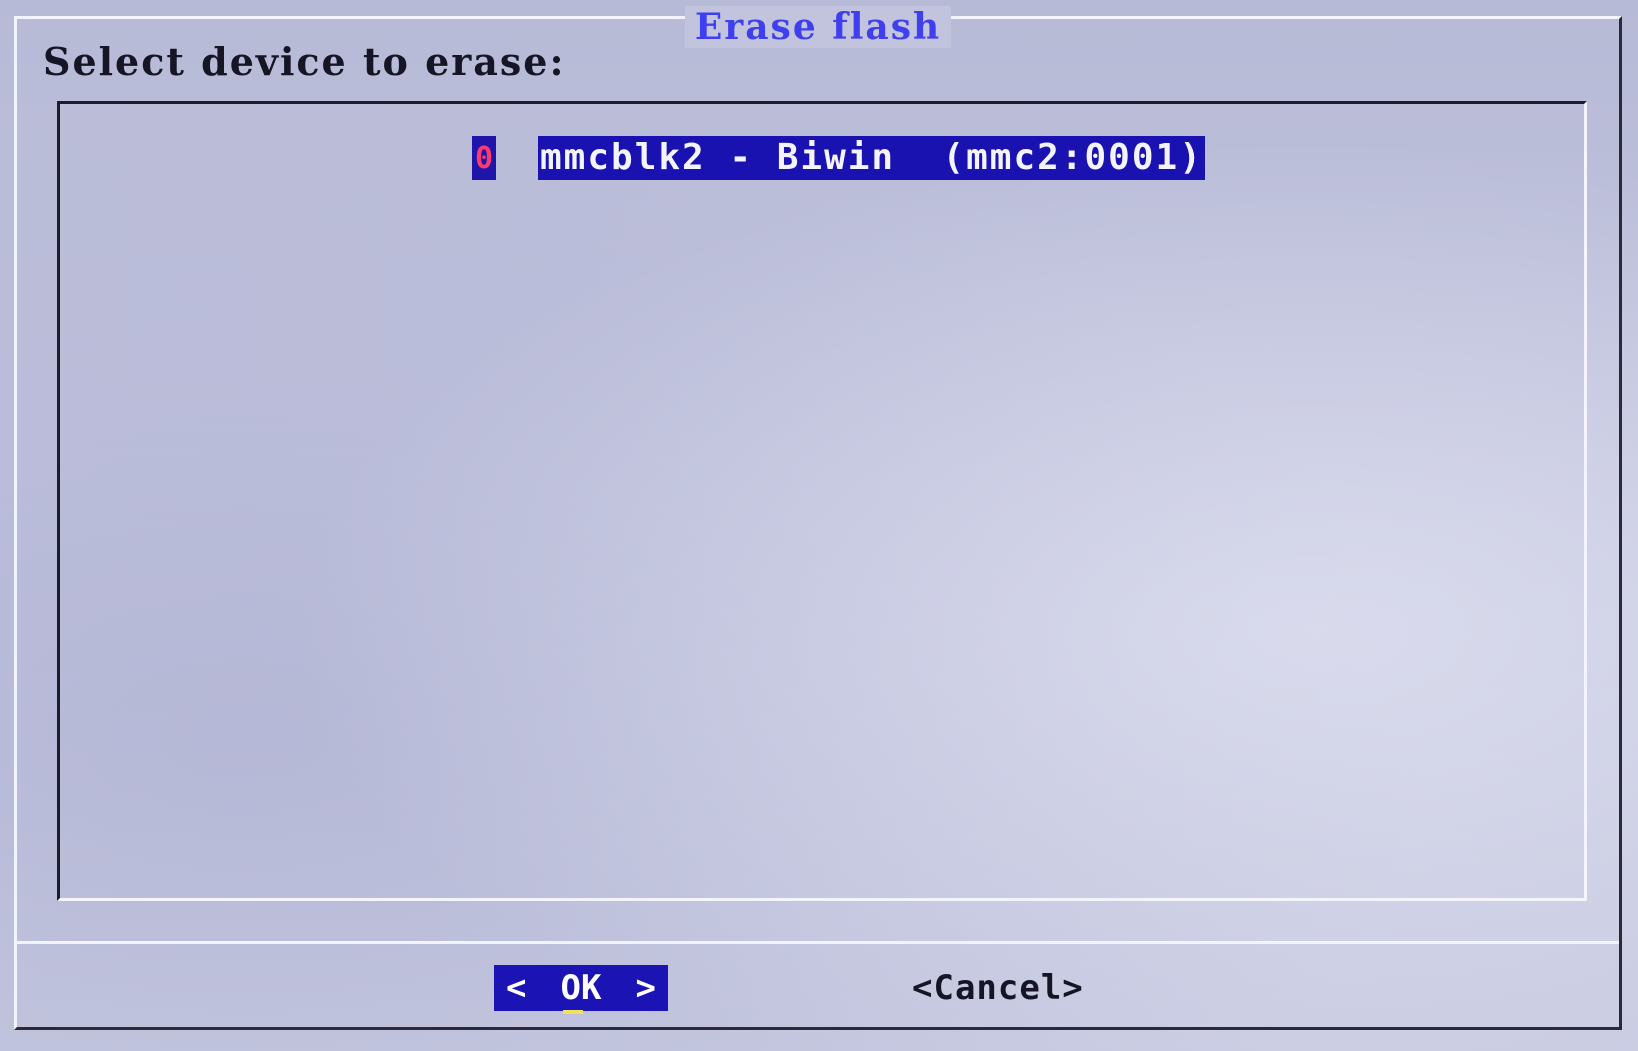 This screenshot has height=1051, width=1638. I want to click on ok-label: OK, so click(581, 991).